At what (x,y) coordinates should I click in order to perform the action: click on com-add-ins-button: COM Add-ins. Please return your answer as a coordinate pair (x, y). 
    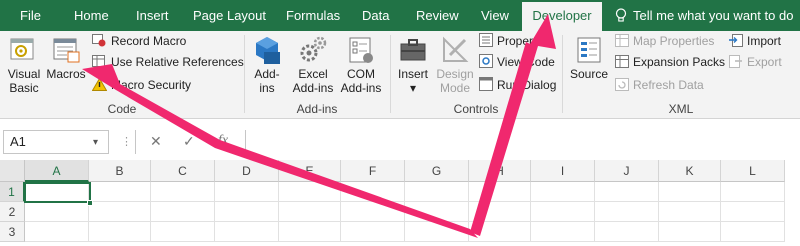
    Looking at the image, I should click on (361, 64).